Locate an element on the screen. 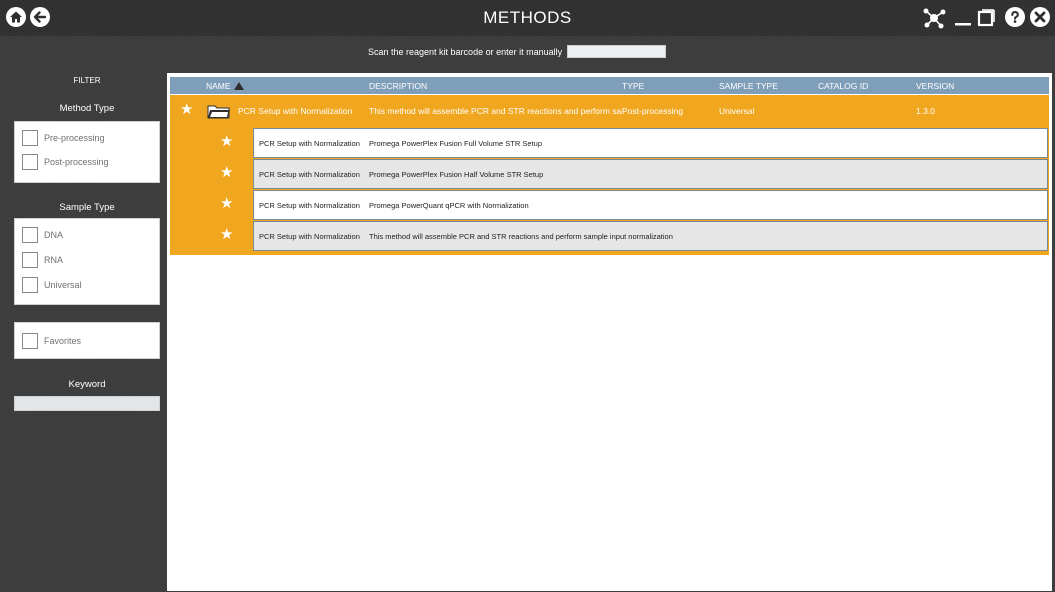 The width and height of the screenshot is (1055, 592). checkbox-label: Favorites is located at coordinates (63, 341).